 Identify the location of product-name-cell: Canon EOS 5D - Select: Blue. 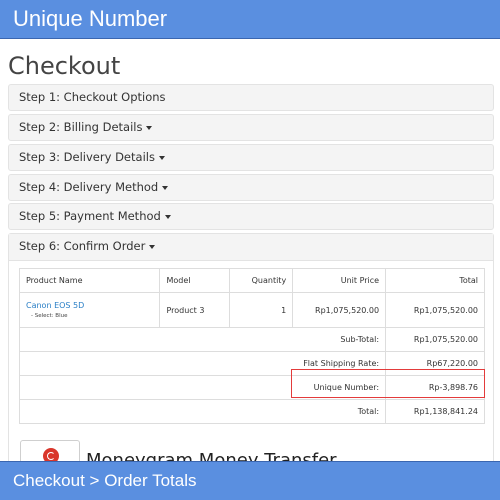
(89, 310).